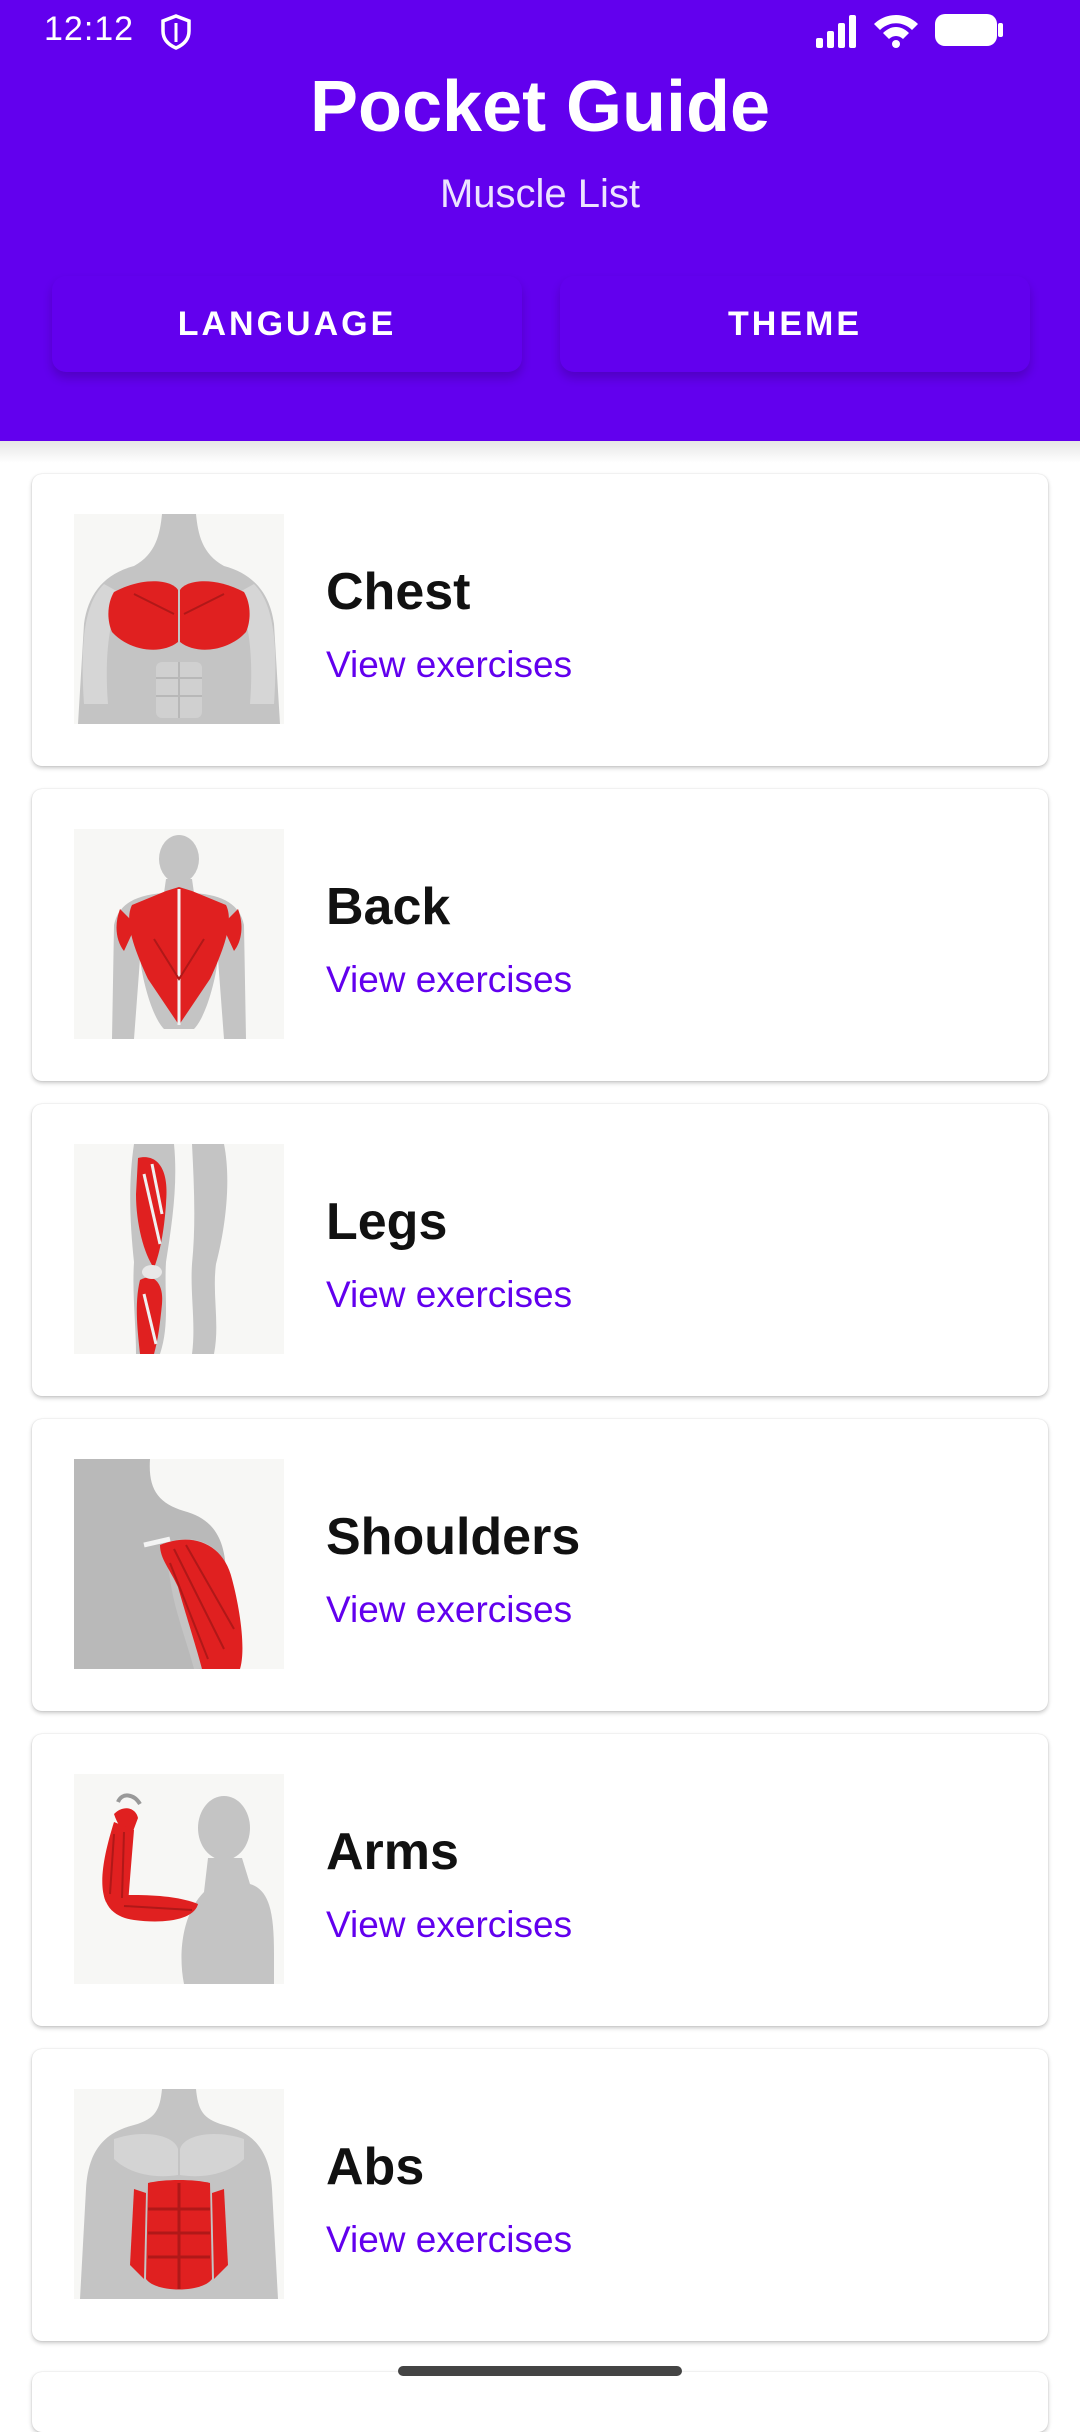 This screenshot has width=1080, height=2432. Describe the element at coordinates (179, 1249) in the screenshot. I see `legs-illustration` at that location.